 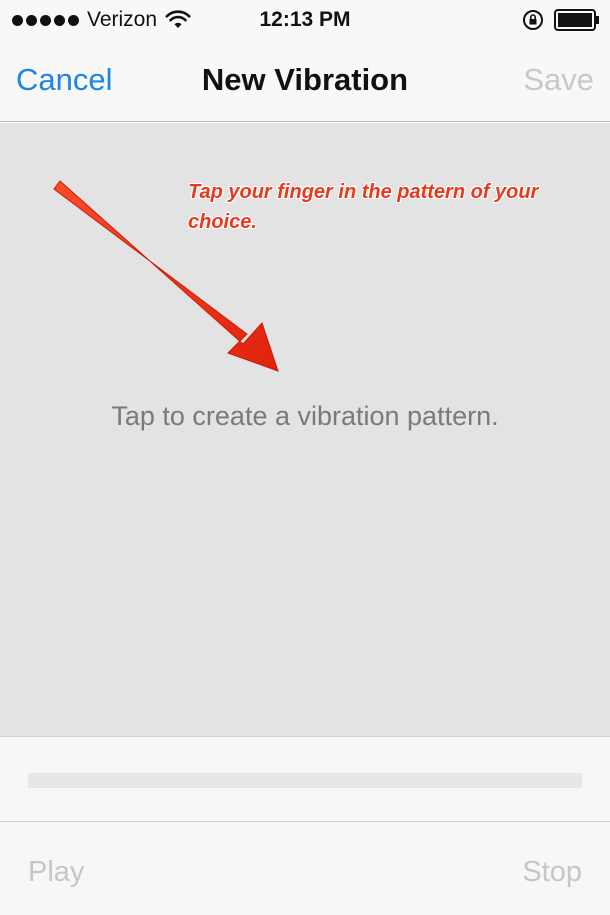 I want to click on status-bar: Verizon 12:13 PM, so click(x=305, y=20).